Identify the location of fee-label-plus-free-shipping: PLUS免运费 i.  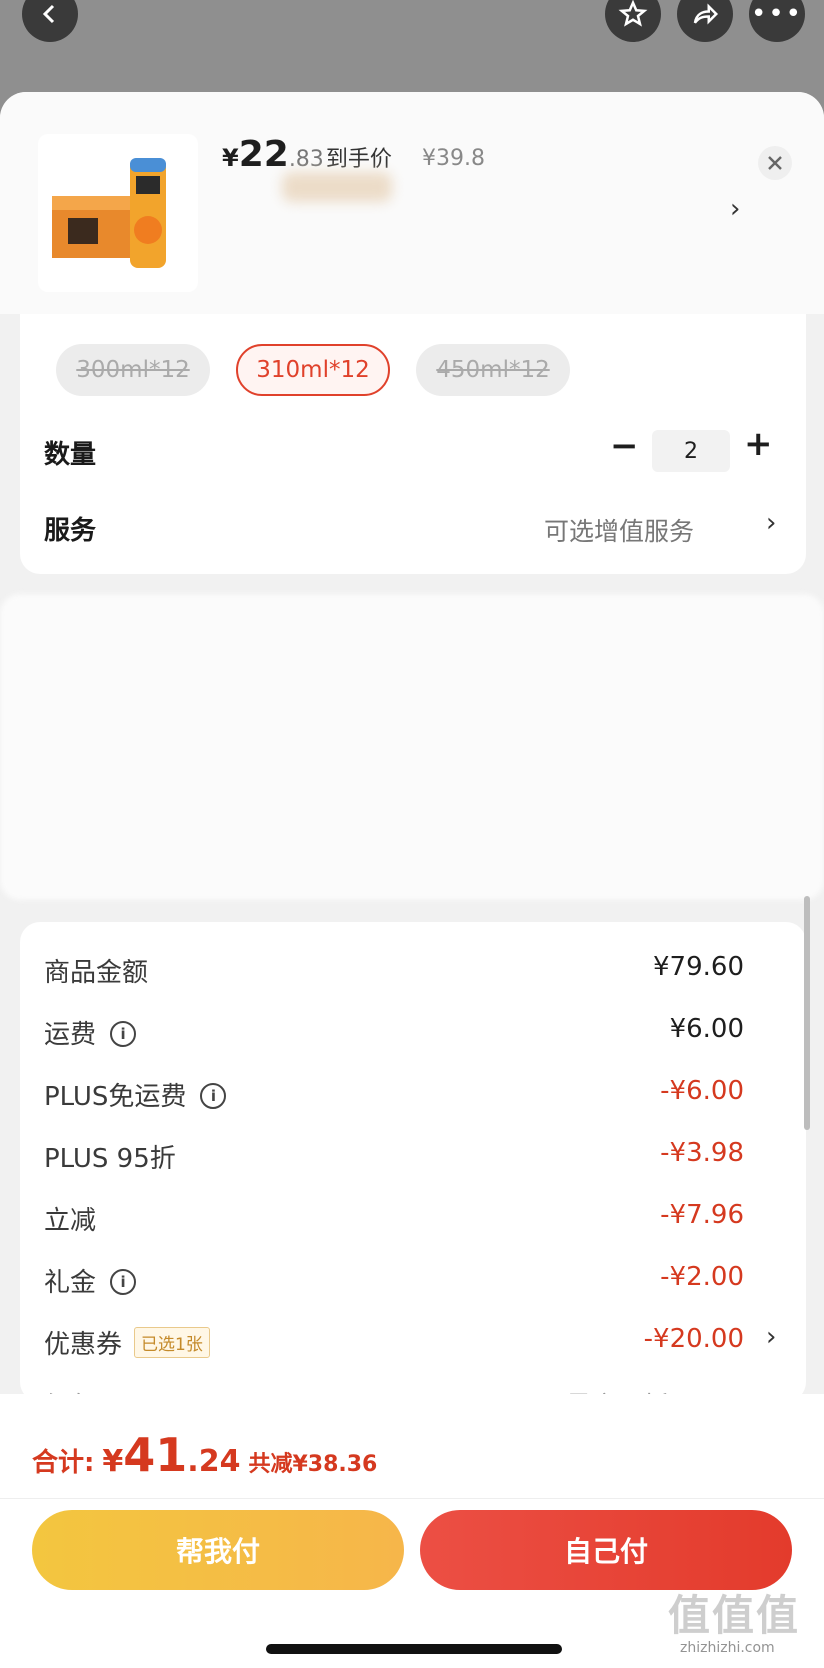
(135, 1094).